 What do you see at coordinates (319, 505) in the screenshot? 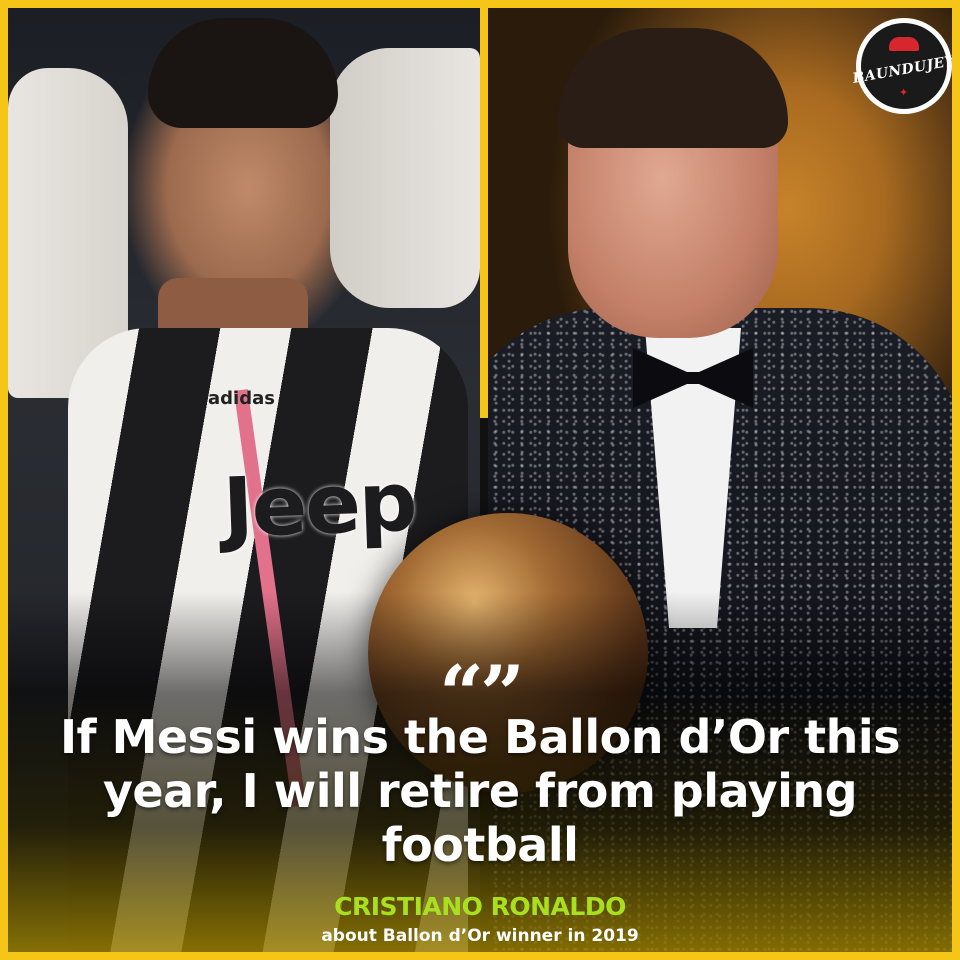
I see `jersey-sponsor-text: Jeep` at bounding box center [319, 505].